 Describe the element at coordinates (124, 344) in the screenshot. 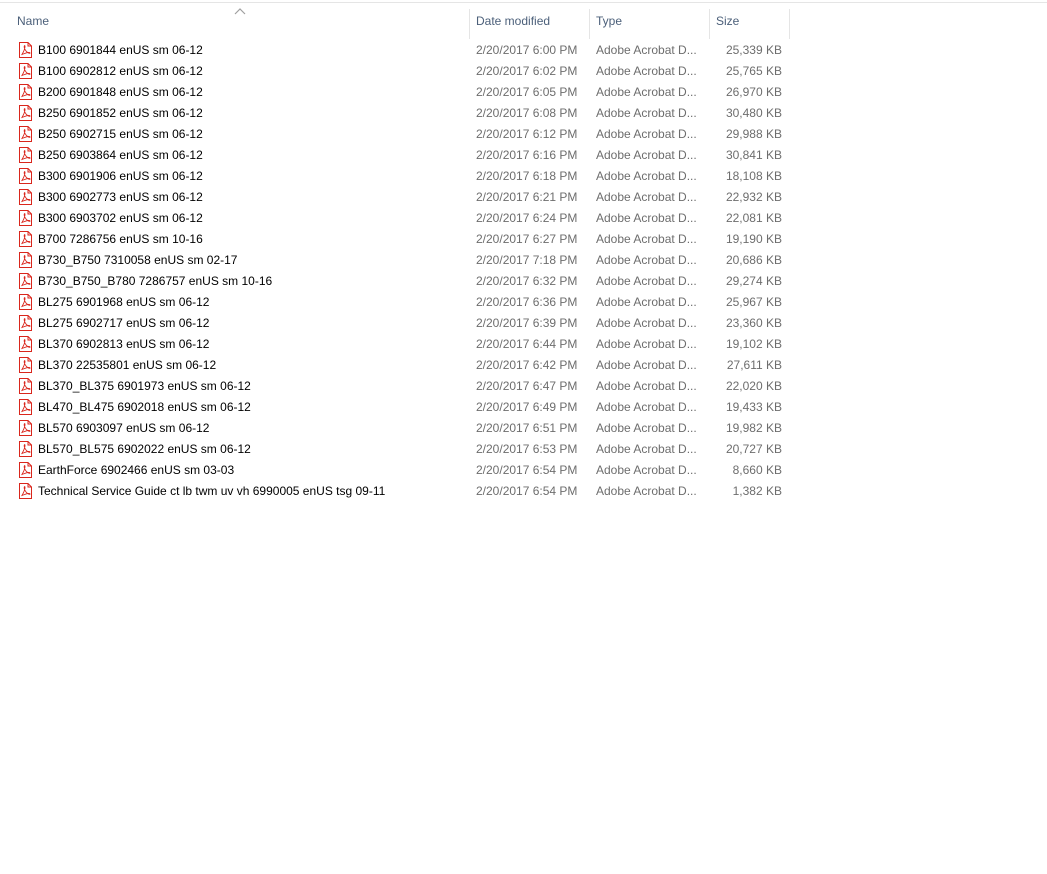

I see `file-name: BL370 6902813 enUS sm 06-12` at that location.